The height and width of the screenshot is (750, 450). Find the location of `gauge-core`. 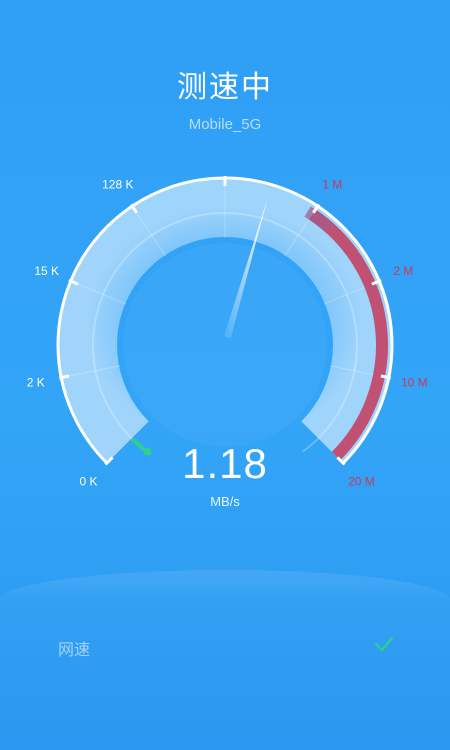

gauge-core is located at coordinates (225, 345).